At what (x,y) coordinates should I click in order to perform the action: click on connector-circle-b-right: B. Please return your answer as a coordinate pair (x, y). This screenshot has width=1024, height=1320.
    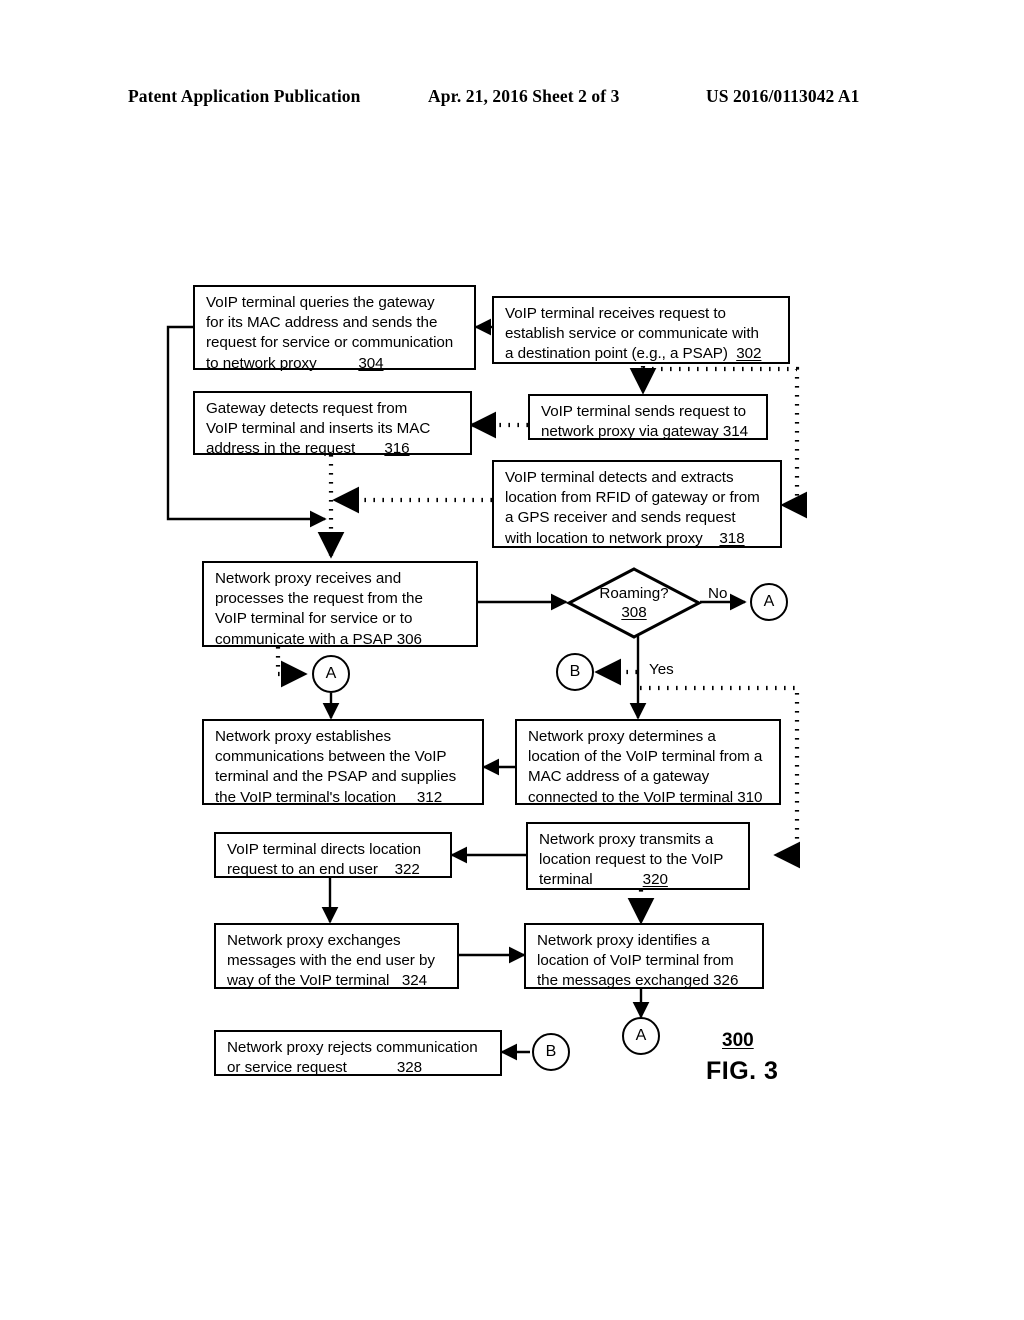
    Looking at the image, I should click on (575, 672).